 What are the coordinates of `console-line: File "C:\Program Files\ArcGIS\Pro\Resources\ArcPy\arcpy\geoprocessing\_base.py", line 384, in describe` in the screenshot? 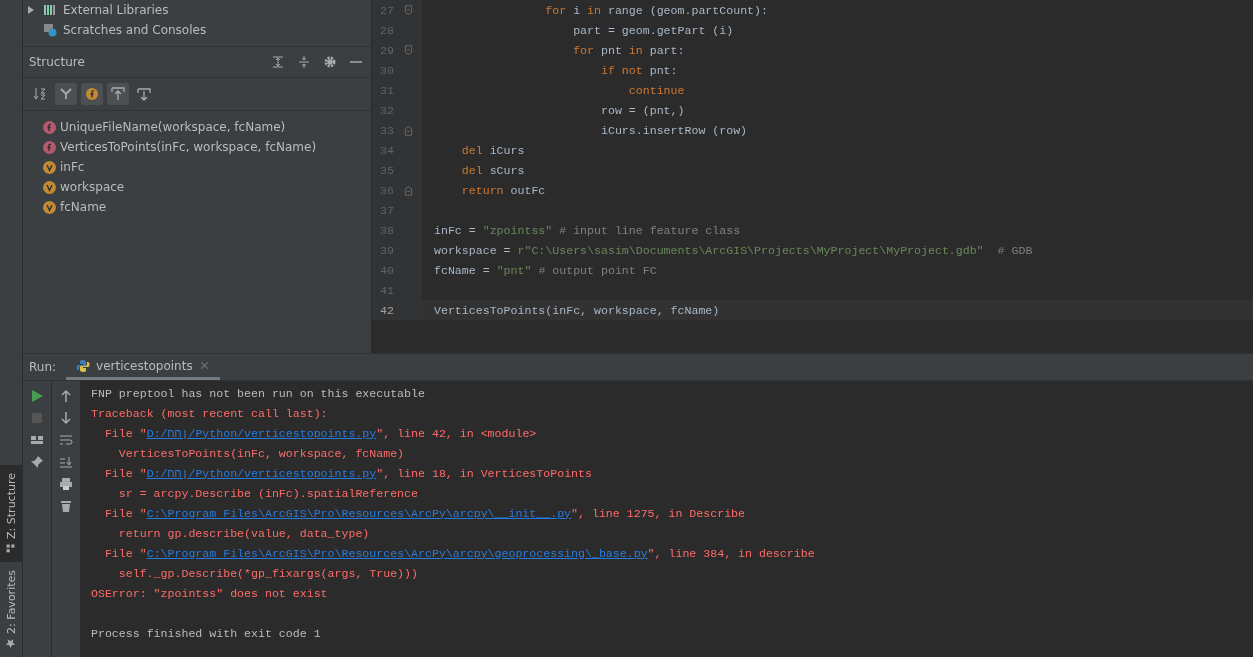 It's located at (459, 553).